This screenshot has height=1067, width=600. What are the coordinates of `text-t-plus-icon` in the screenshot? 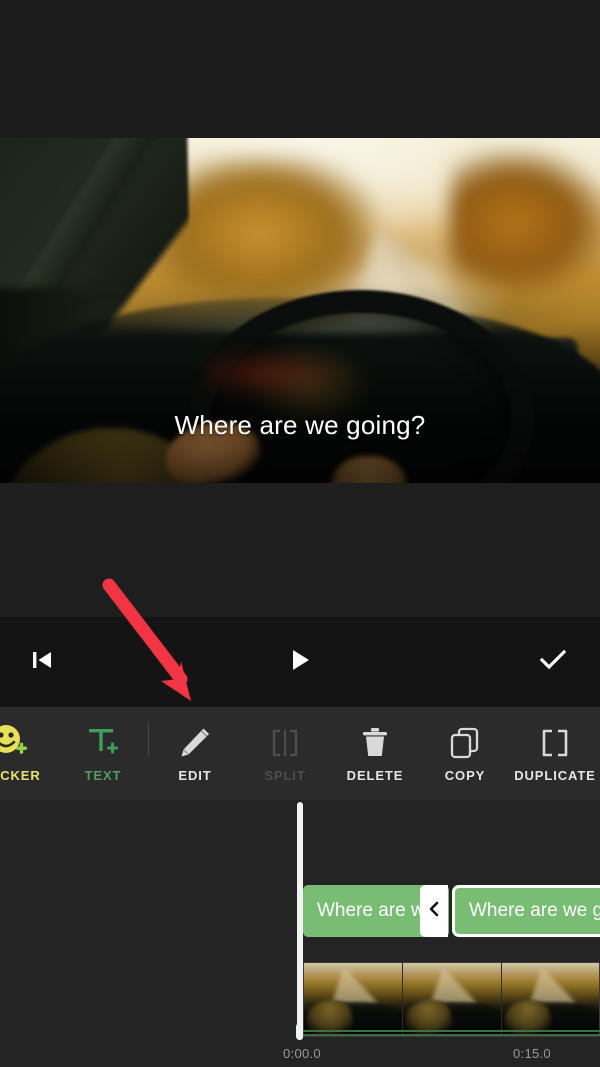 It's located at (103, 743).